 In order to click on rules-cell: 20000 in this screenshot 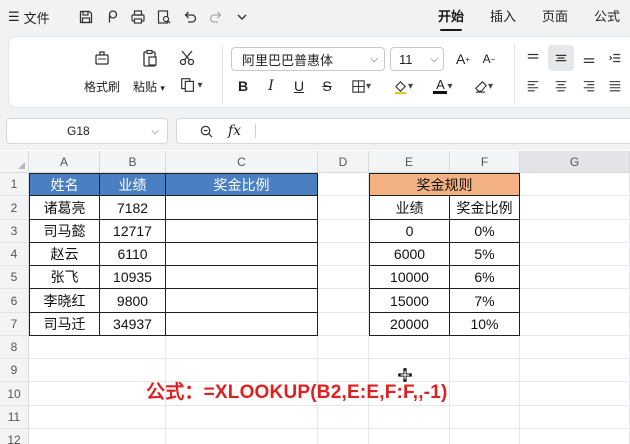, I will do `click(409, 324)`.